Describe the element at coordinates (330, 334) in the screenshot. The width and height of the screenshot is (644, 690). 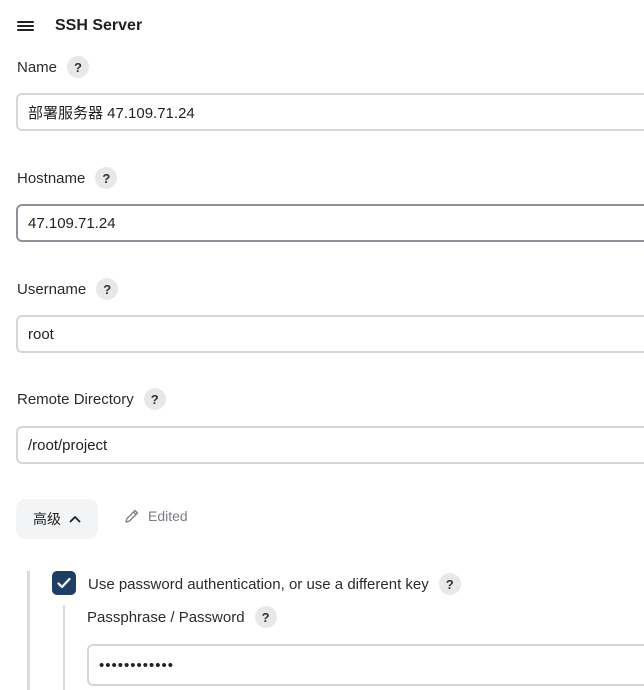
I see `username-input: root` at that location.